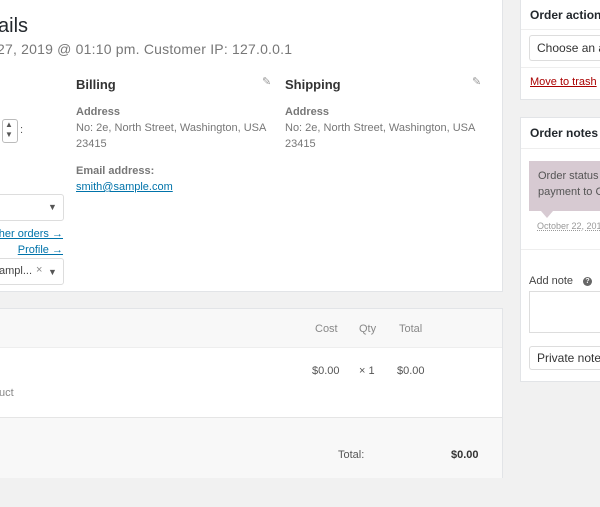 Image resolution: width=600 pixels, height=507 pixels. What do you see at coordinates (251, 328) in the screenshot?
I see `items-header-row: Cost Qty Total` at bounding box center [251, 328].